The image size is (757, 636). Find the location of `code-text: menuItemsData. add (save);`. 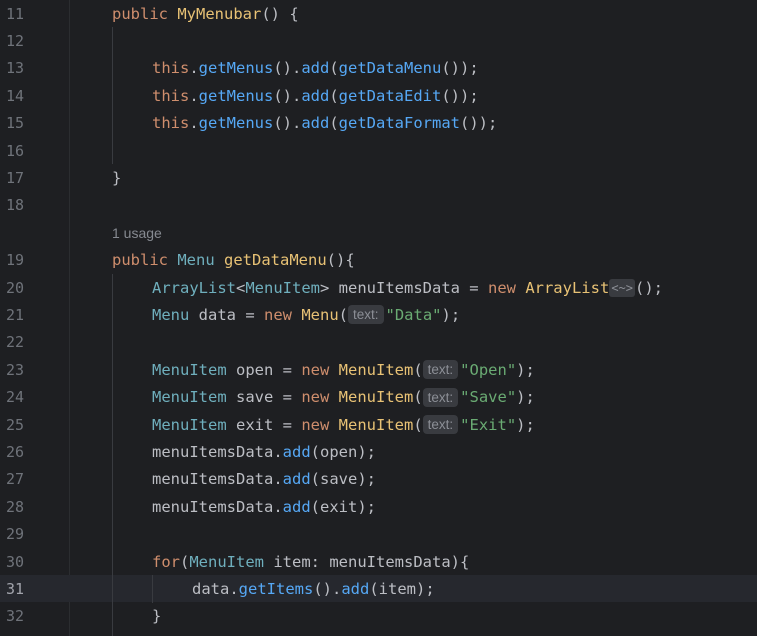

code-text: menuItemsData. add (save); is located at coordinates (264, 479).